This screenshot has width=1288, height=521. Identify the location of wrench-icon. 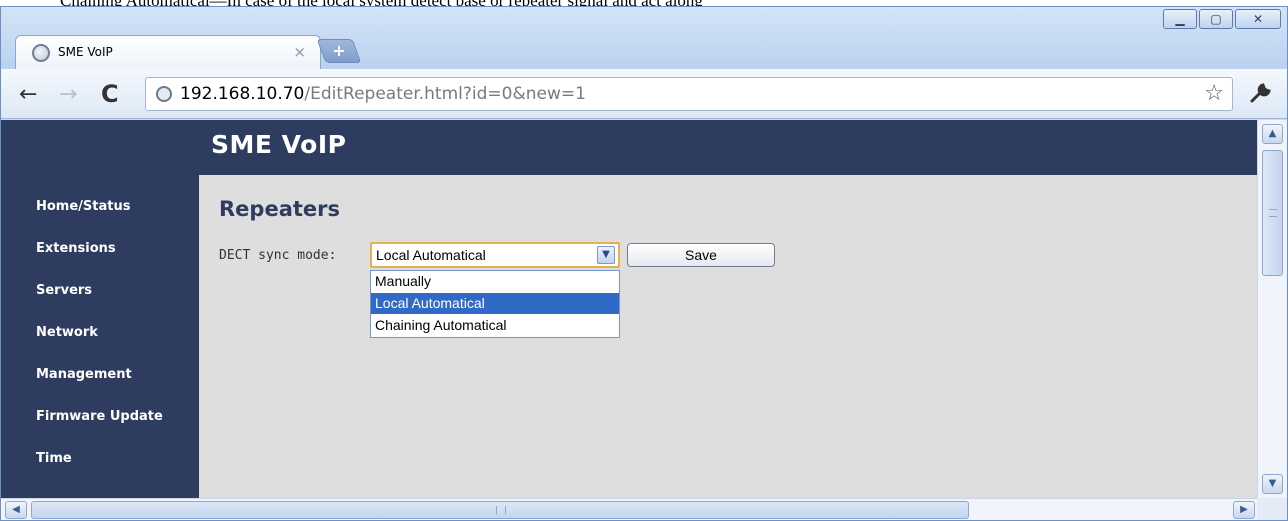
(1261, 96).